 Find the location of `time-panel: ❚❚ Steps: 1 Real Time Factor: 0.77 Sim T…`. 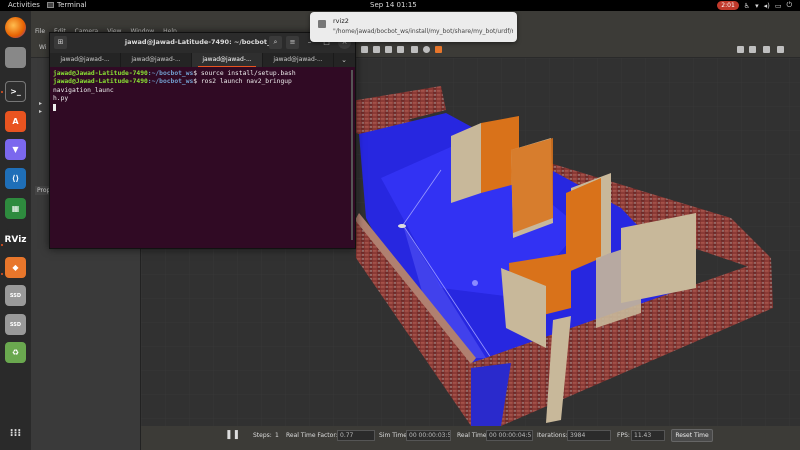

time-panel: ❚❚ Steps: 1 Real Time Factor: 0.77 Sim T… is located at coordinates (470, 436).